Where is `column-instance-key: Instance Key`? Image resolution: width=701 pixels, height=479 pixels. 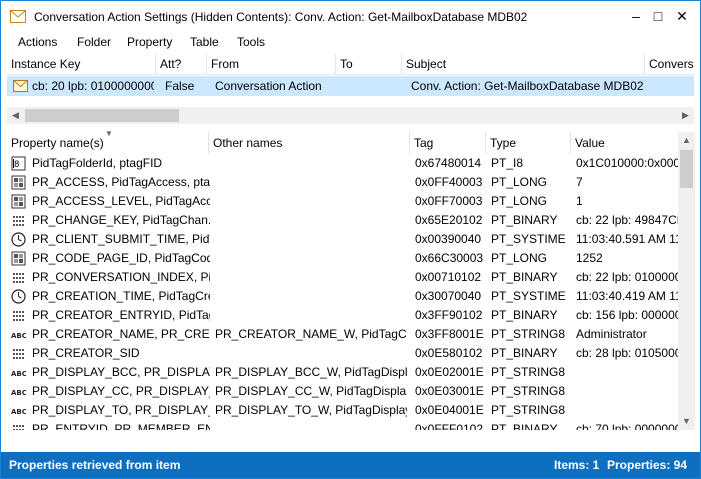
column-instance-key: Instance Key is located at coordinates (81, 64).